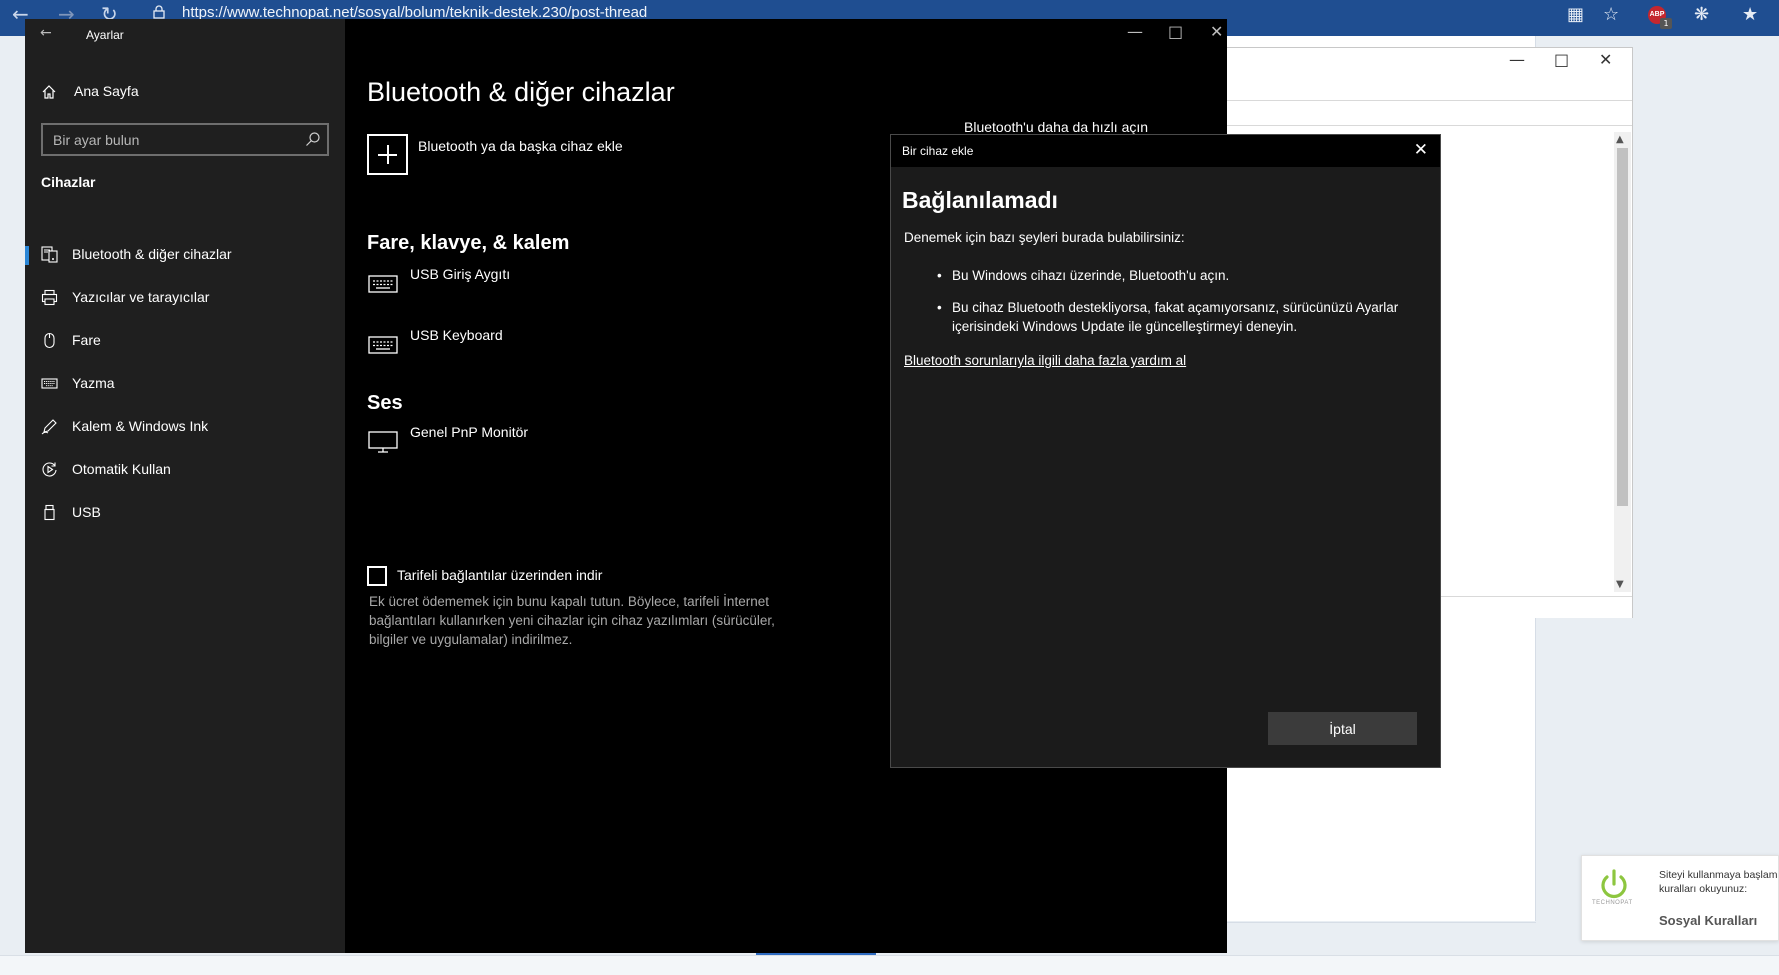  What do you see at coordinates (1750, 14) in the screenshot?
I see `favorites-list-icon: ★` at bounding box center [1750, 14].